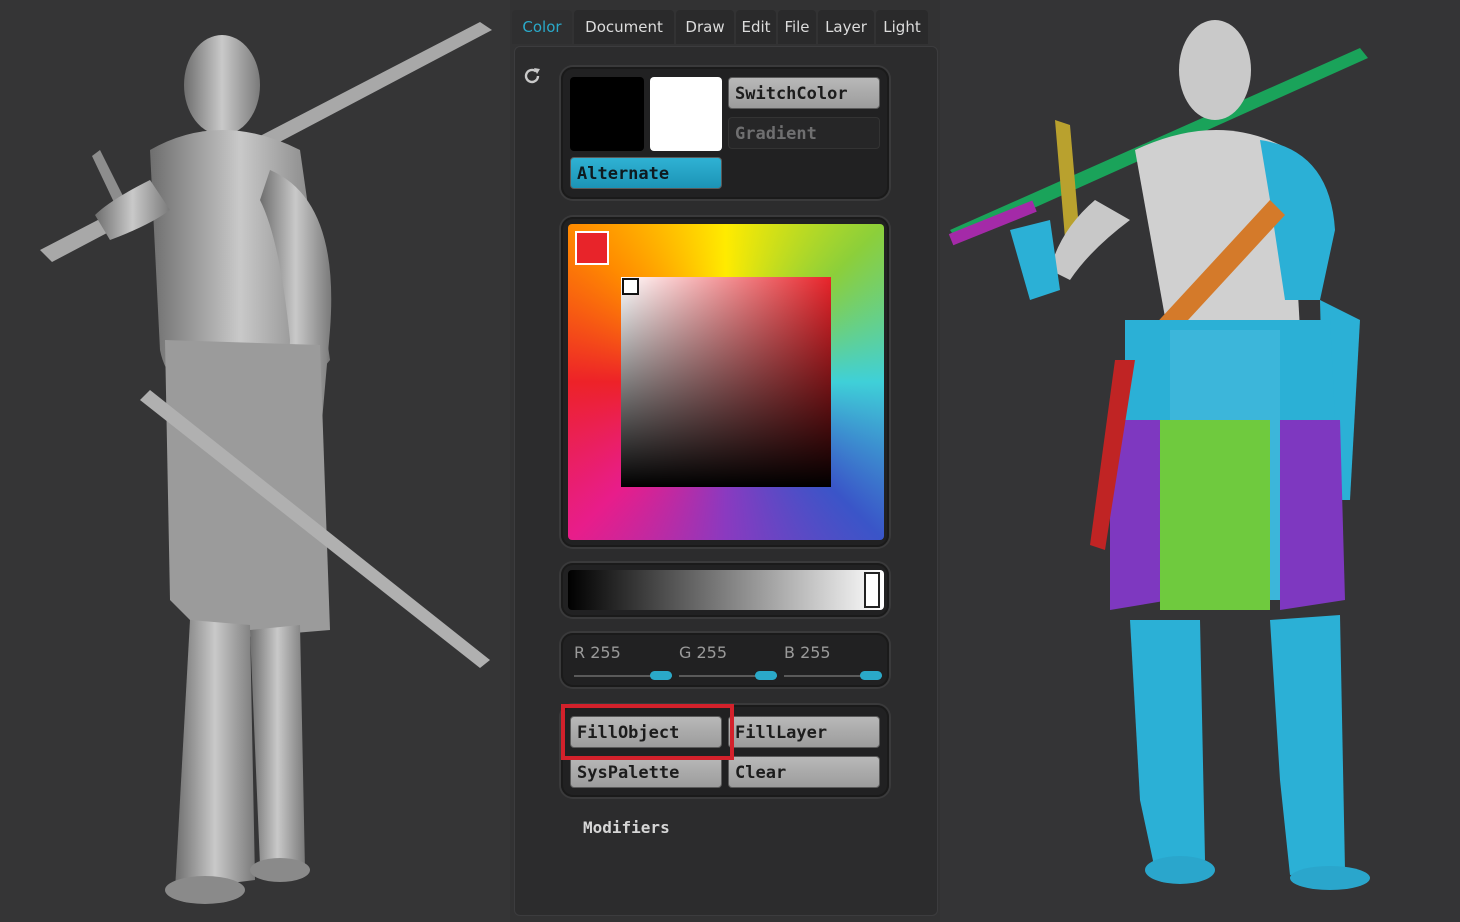  I want to click on g-slider-knob, so click(766, 675).